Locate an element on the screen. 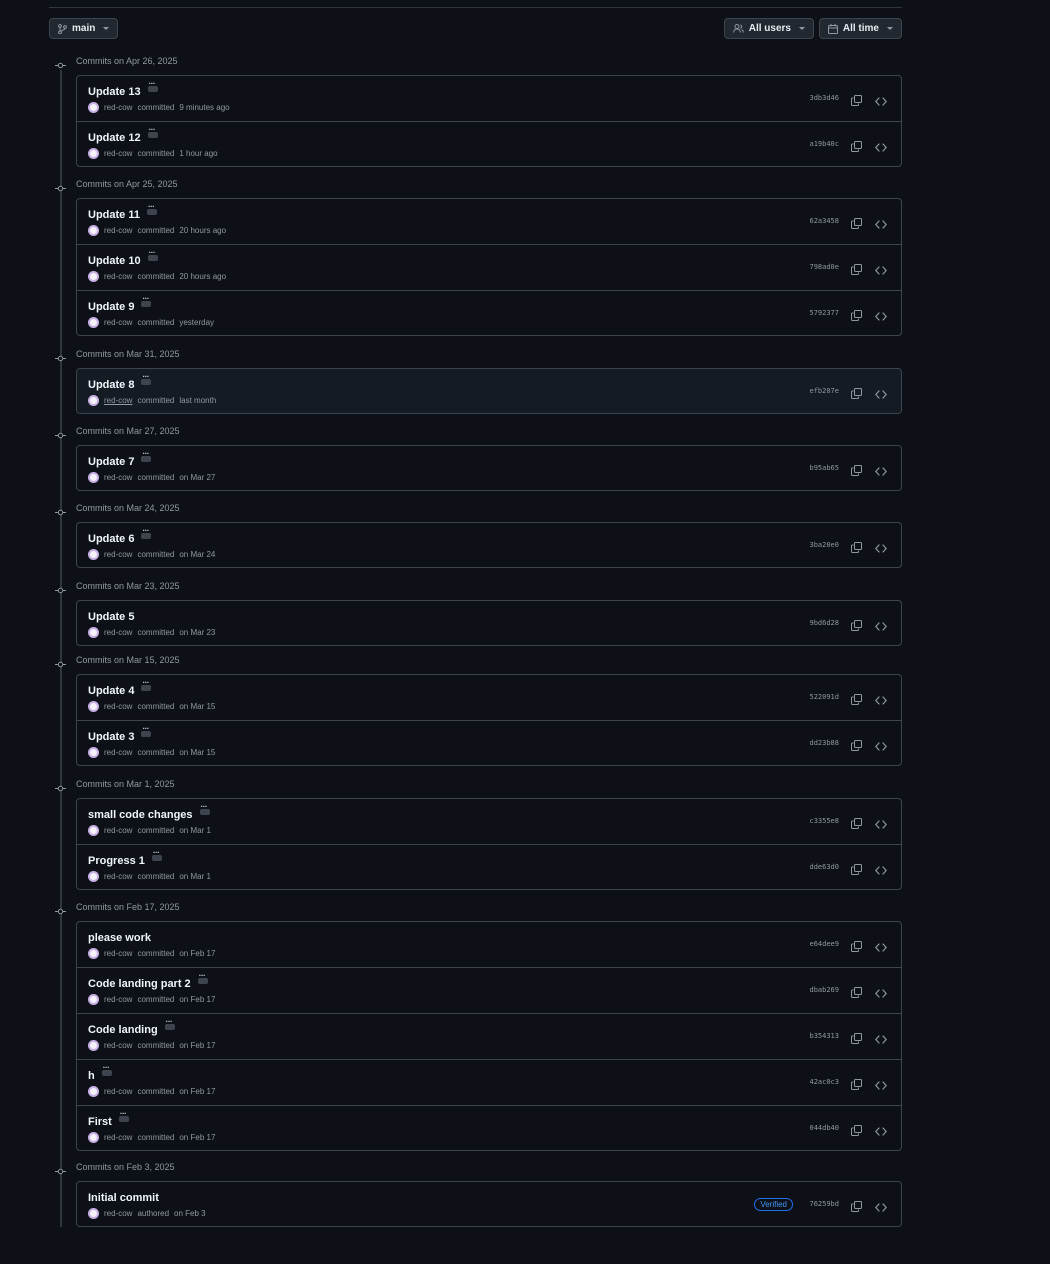 The height and width of the screenshot is (1264, 1050). commit-sha-link: 3ba20e0 is located at coordinates (824, 545).